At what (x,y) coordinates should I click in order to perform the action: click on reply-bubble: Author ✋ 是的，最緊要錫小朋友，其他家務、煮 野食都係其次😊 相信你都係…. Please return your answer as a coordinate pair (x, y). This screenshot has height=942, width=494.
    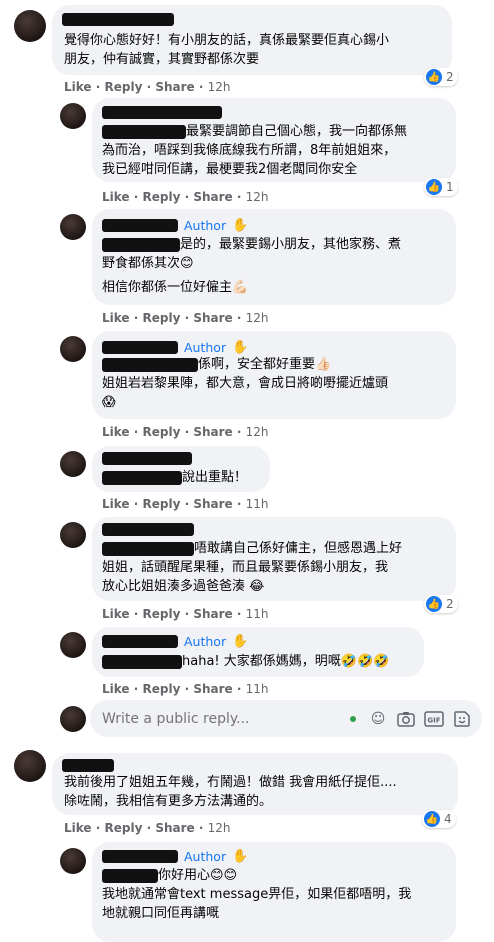
    Looking at the image, I should click on (274, 257).